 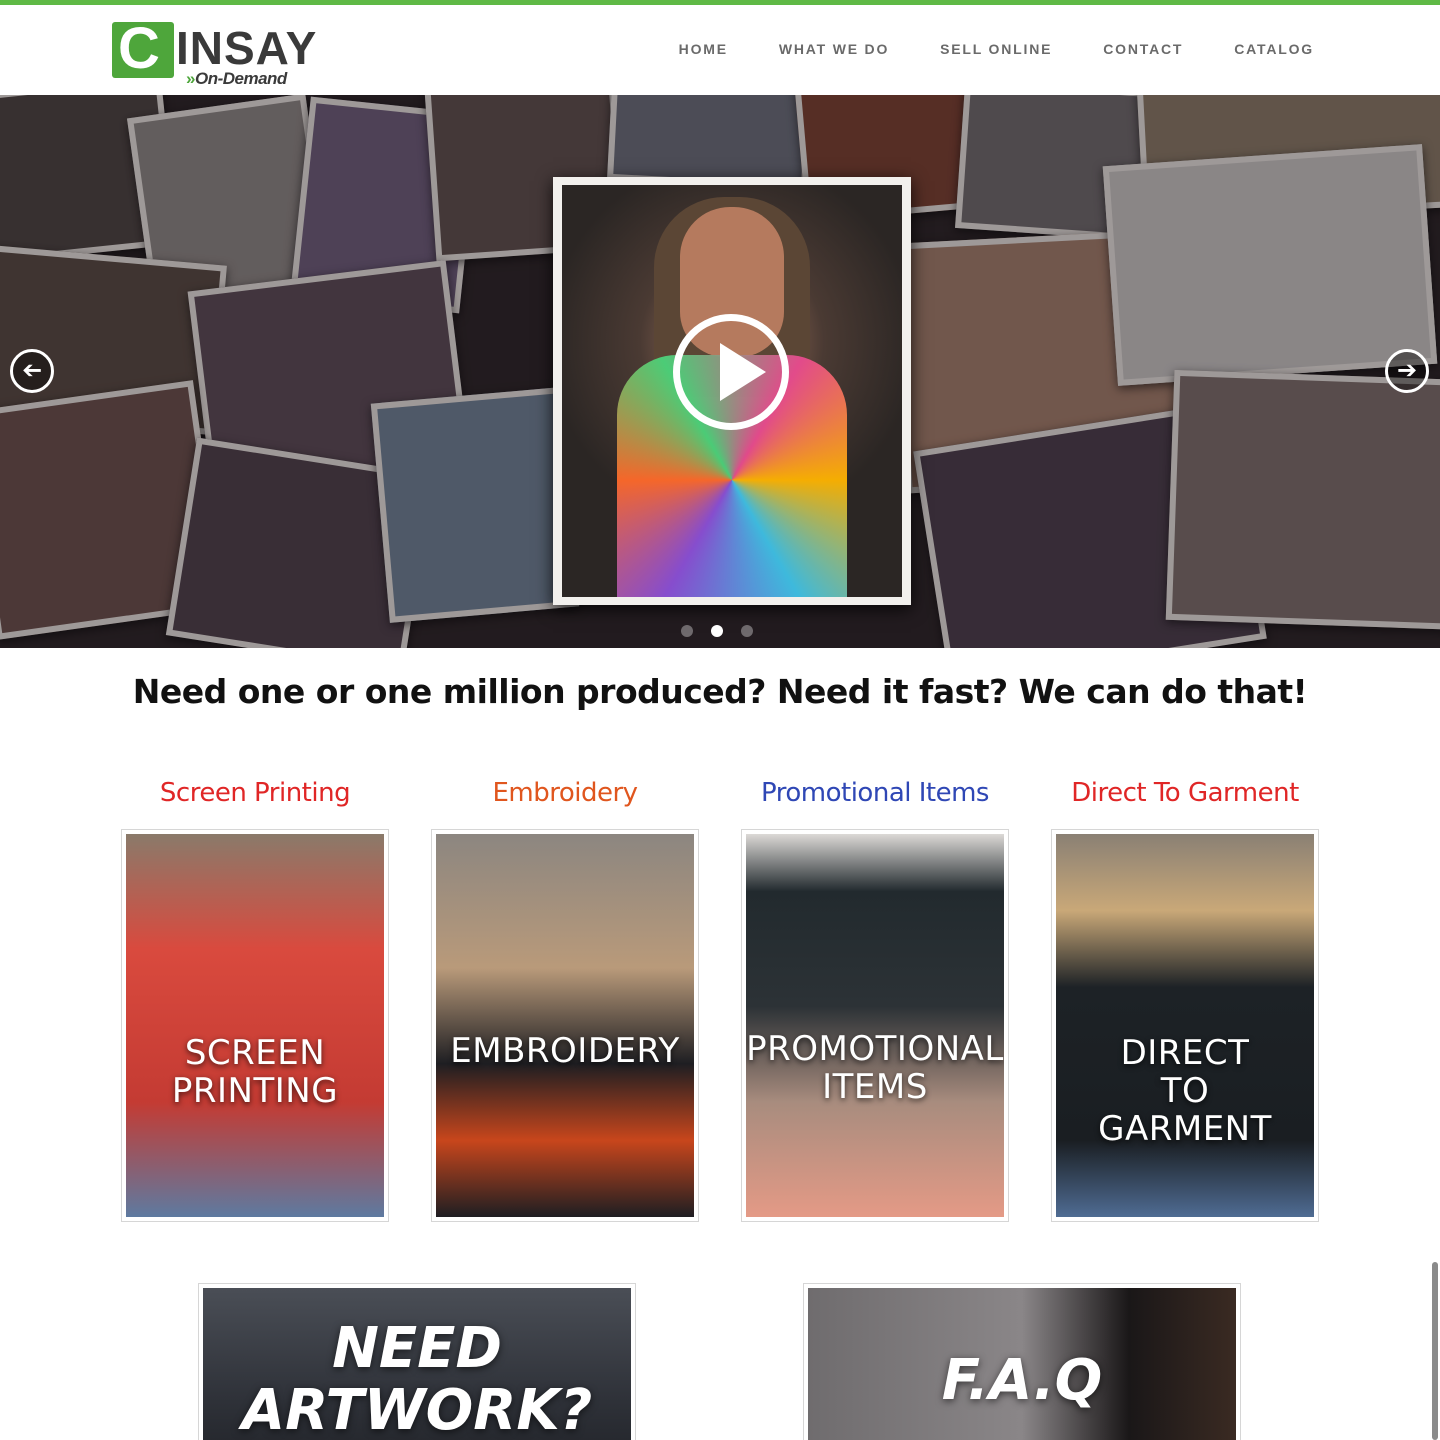 What do you see at coordinates (143, 49) in the screenshot?
I see `logo-mark: C` at bounding box center [143, 49].